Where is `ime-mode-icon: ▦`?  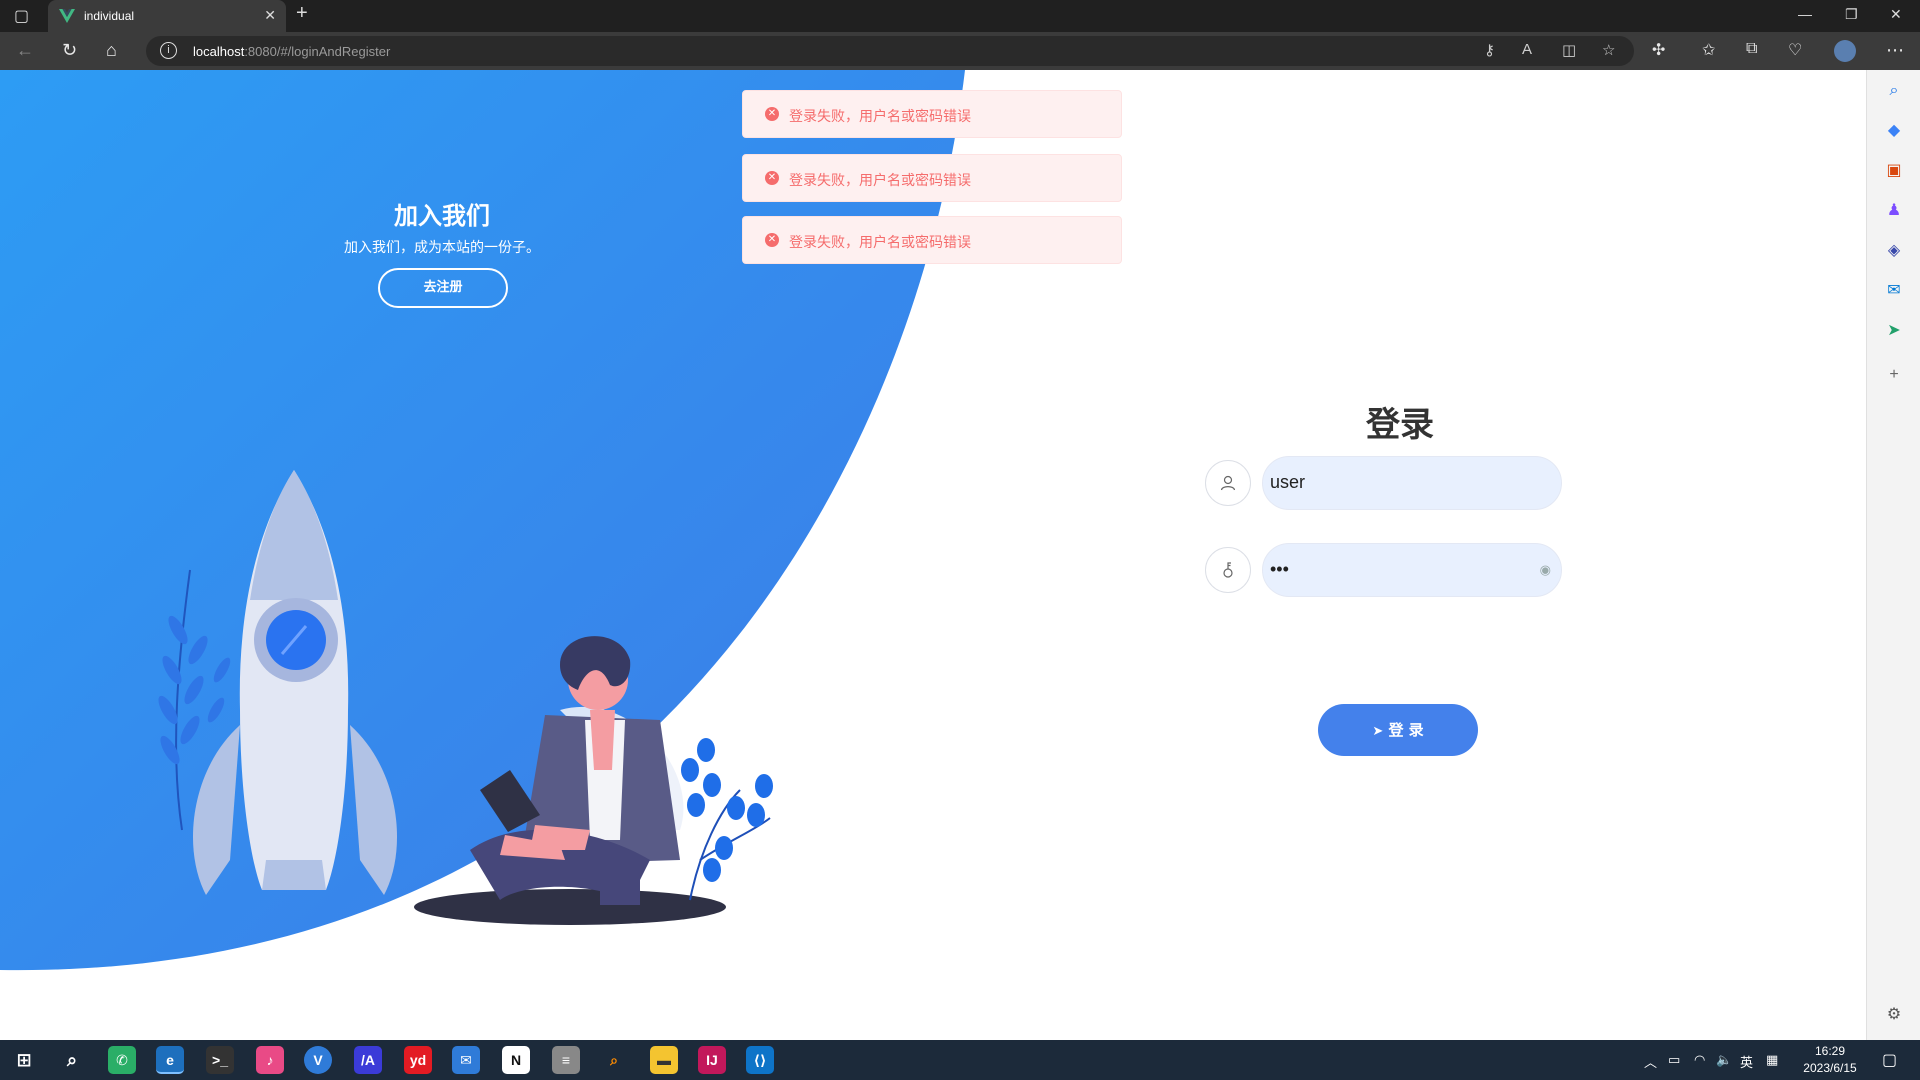 ime-mode-icon: ▦ is located at coordinates (1772, 1060).